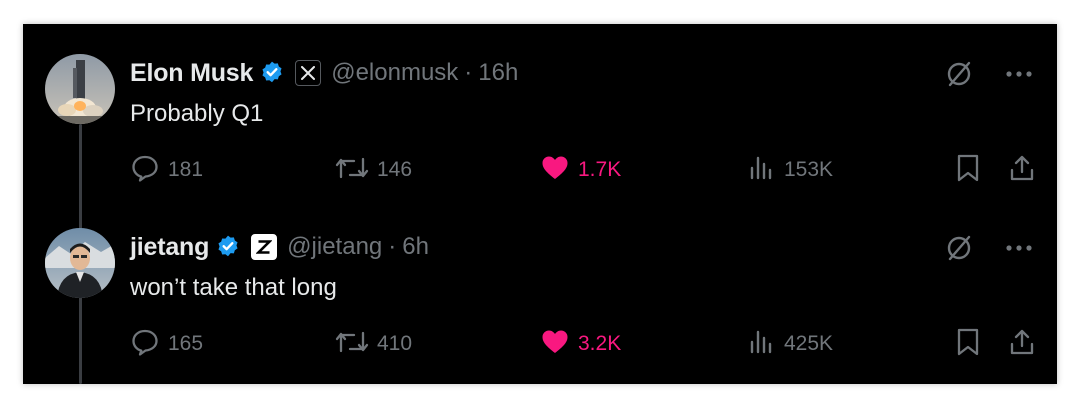 This screenshot has width=1080, height=407. What do you see at coordinates (169, 247) in the screenshot?
I see `author-name: jietang` at bounding box center [169, 247].